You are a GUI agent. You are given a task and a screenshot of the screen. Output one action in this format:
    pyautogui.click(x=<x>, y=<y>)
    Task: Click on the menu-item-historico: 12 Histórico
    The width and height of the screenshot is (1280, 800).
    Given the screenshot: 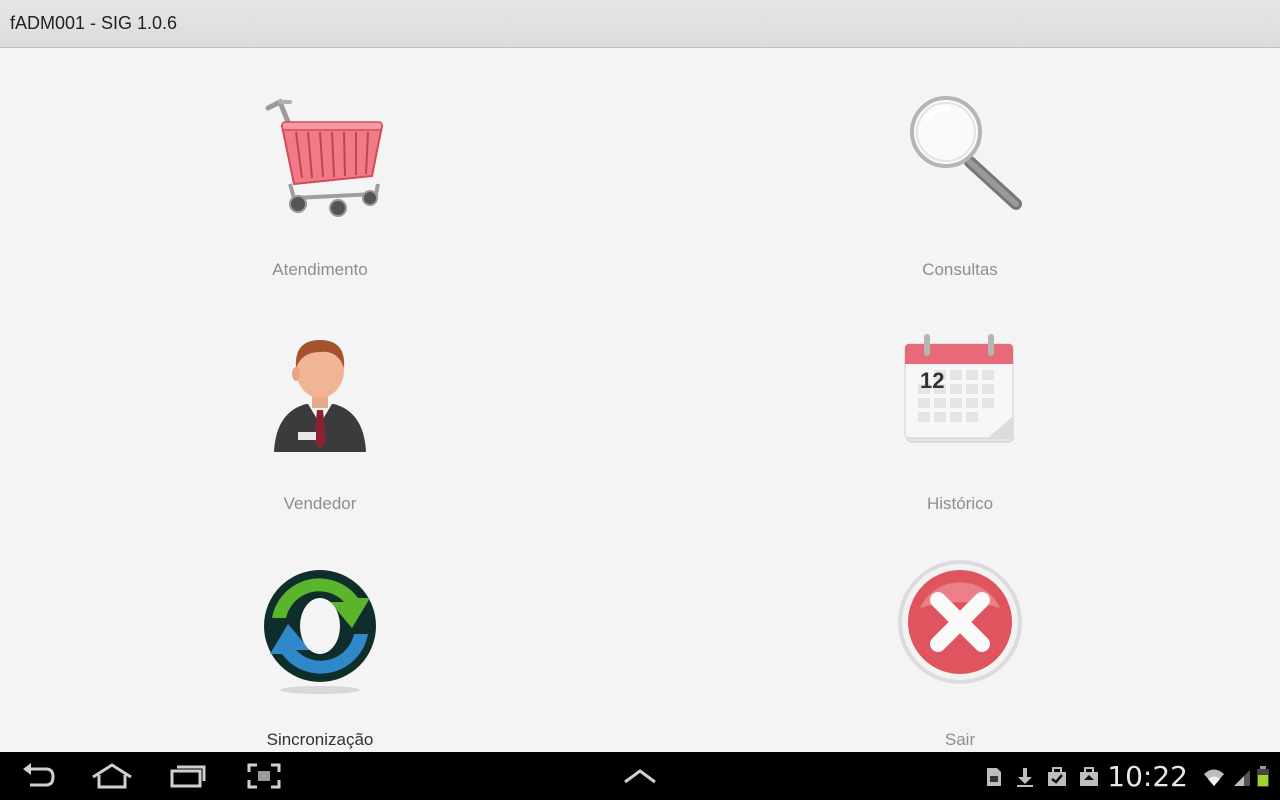 What is the action you would take?
    pyautogui.click(x=960, y=434)
    